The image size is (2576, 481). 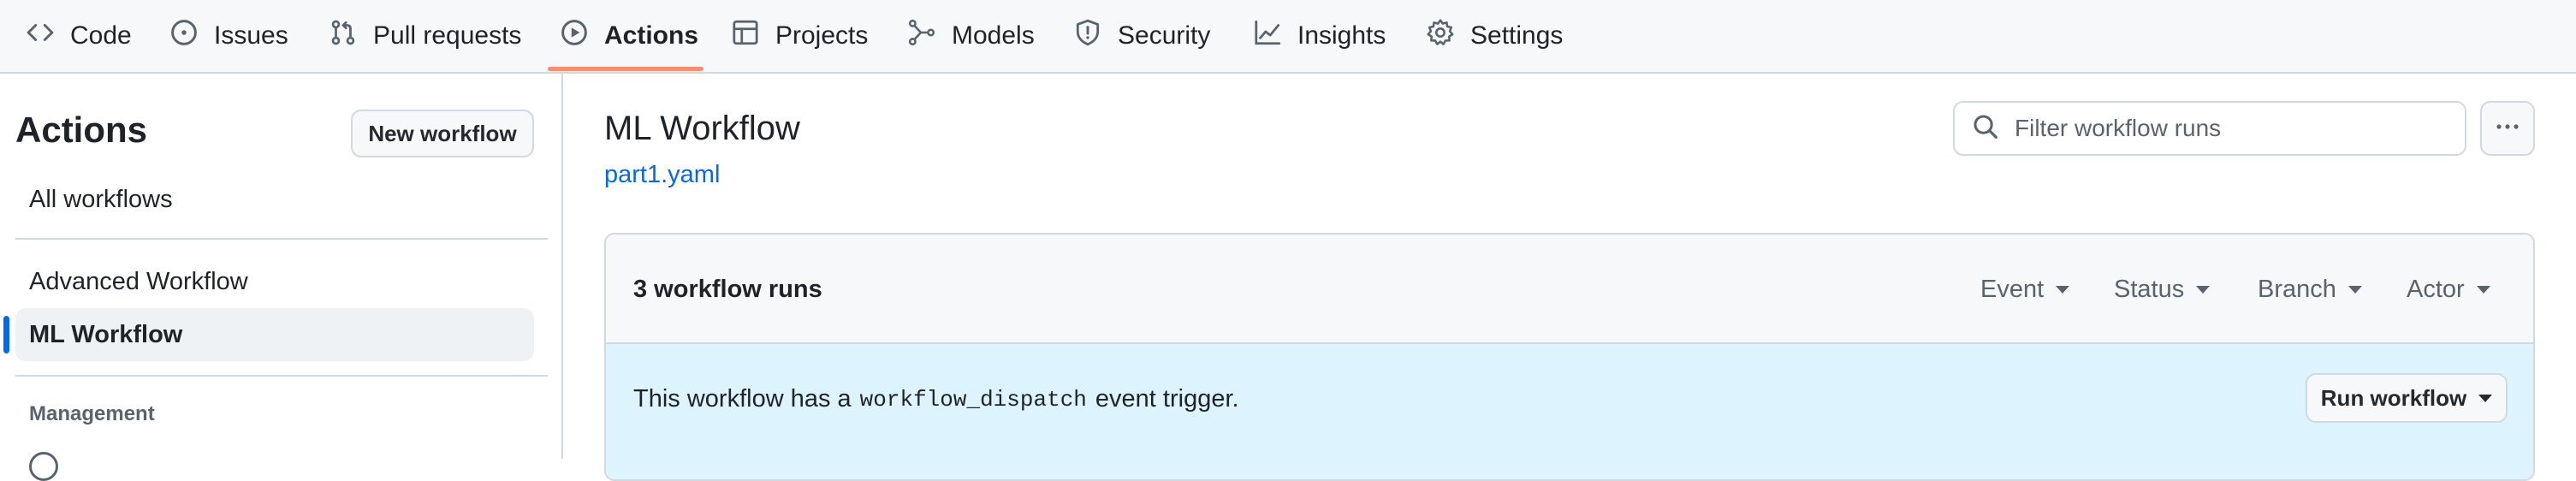 I want to click on tab-pull-requests: Pull requests, so click(x=425, y=36).